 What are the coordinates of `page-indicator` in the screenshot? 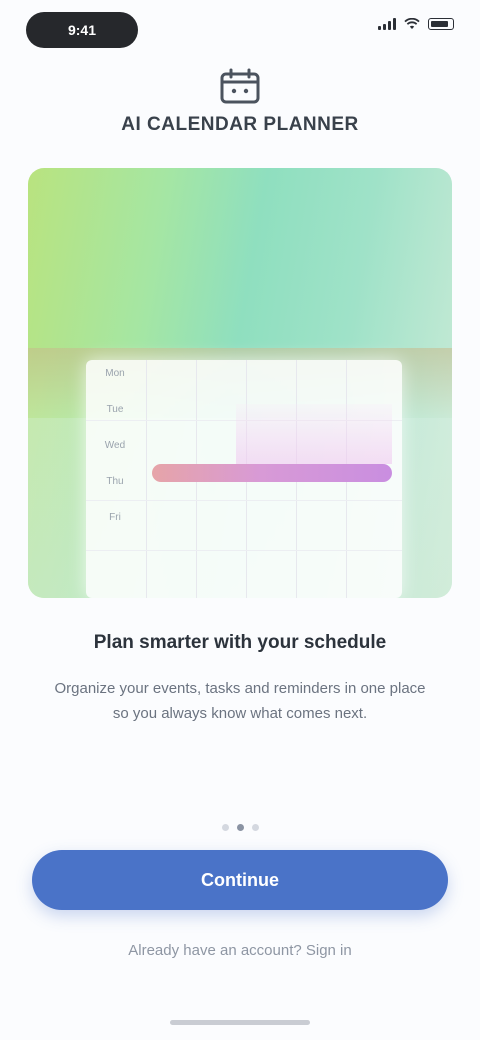 It's located at (240, 827).